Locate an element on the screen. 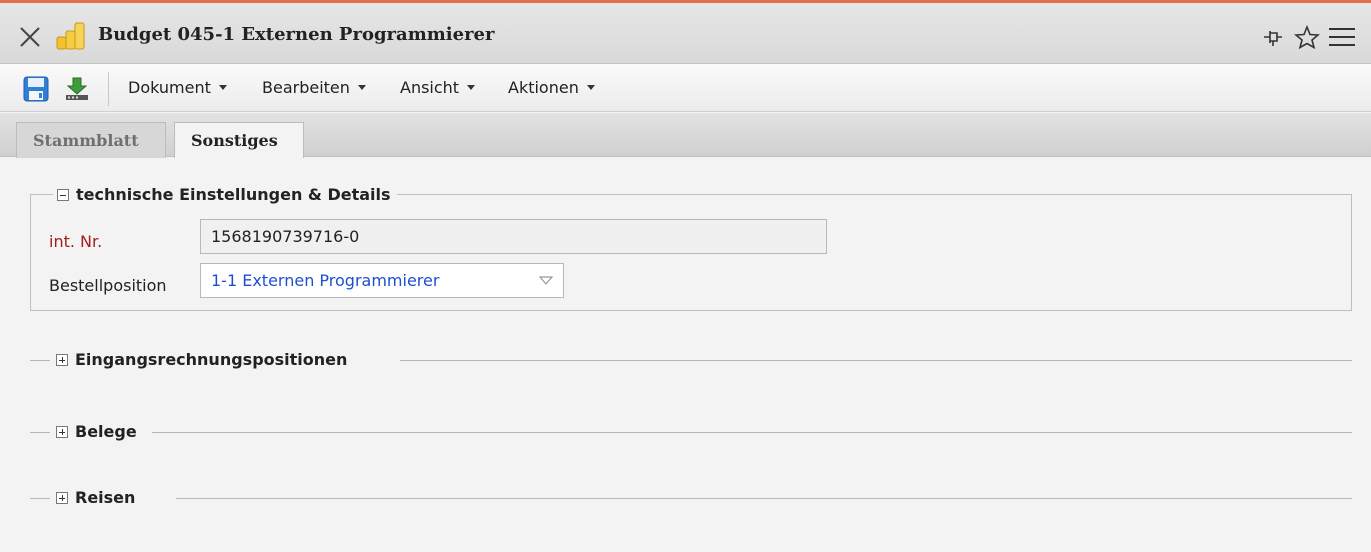 Image resolution: width=1371 pixels, height=552 pixels. bestellposition-value: 1-1 Externen Programmierer is located at coordinates (325, 280).